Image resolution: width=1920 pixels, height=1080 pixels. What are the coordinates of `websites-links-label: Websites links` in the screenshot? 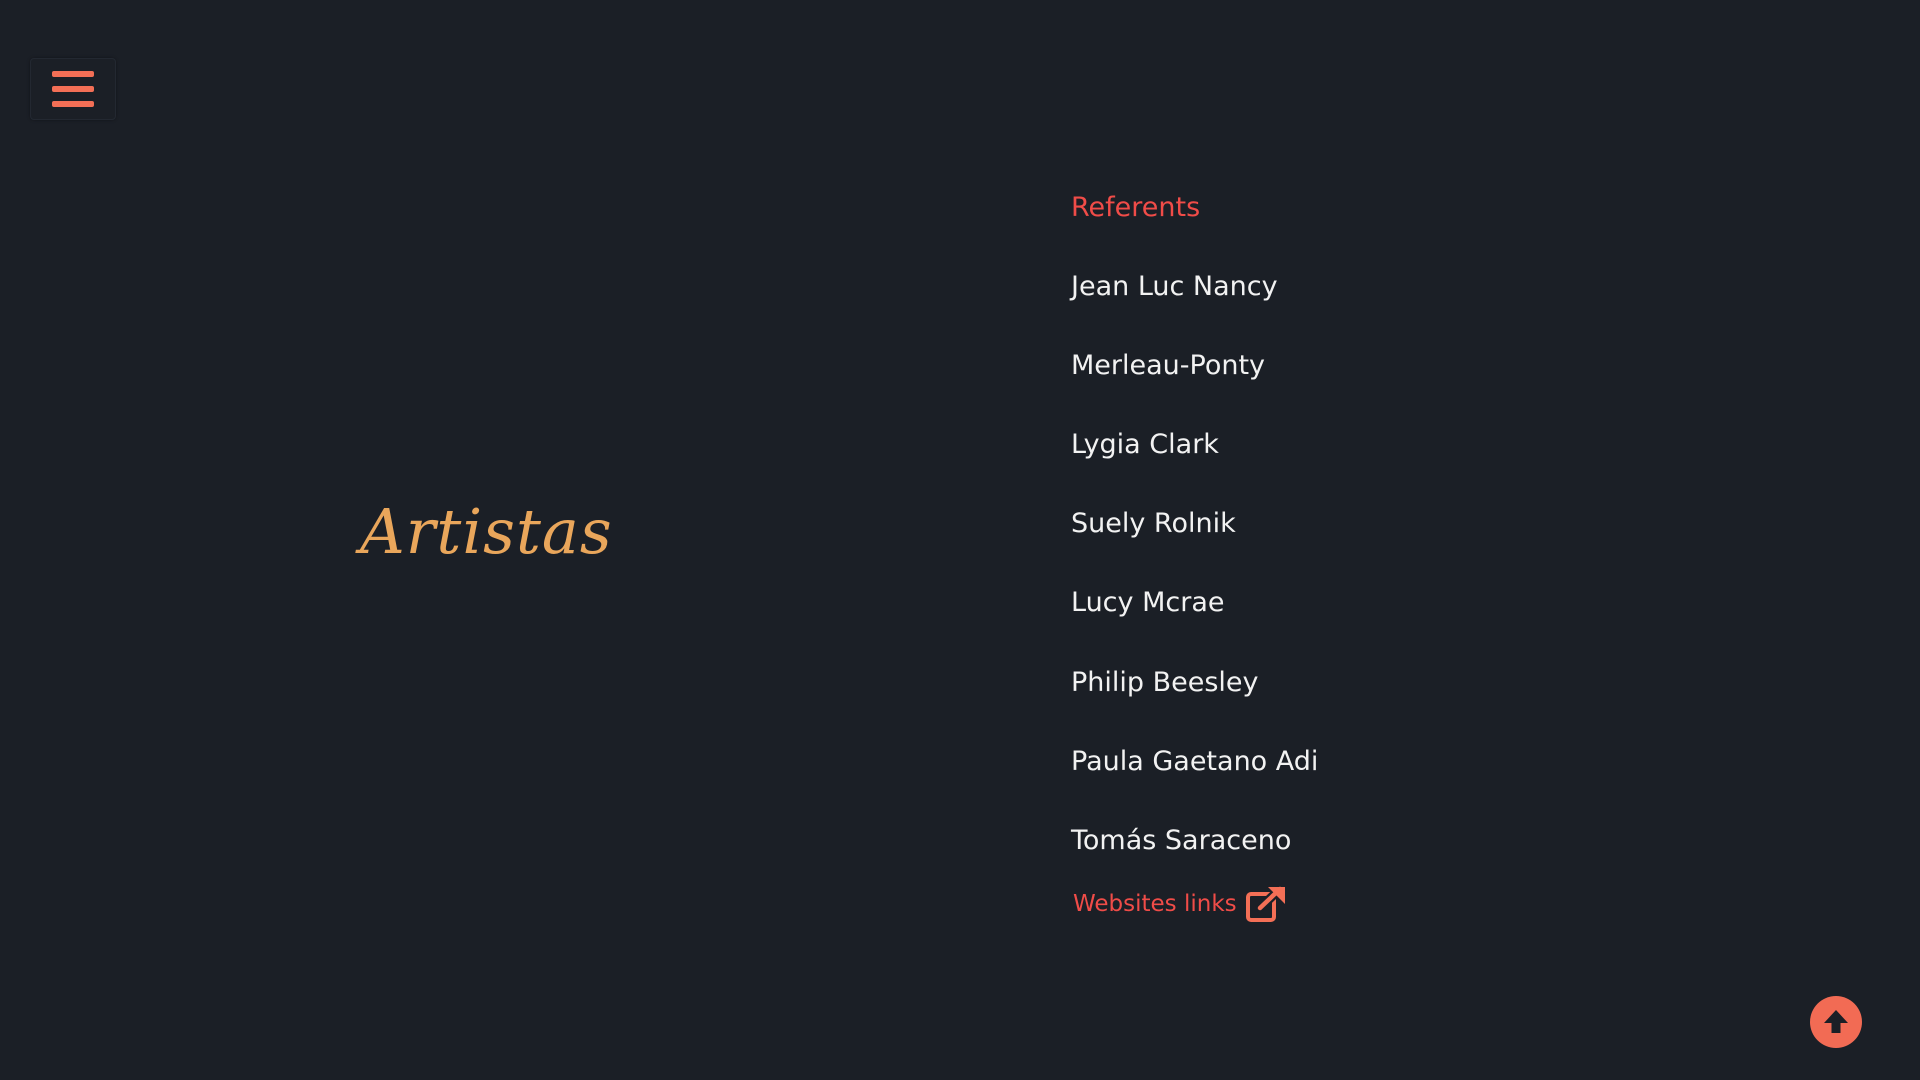 It's located at (1155, 904).